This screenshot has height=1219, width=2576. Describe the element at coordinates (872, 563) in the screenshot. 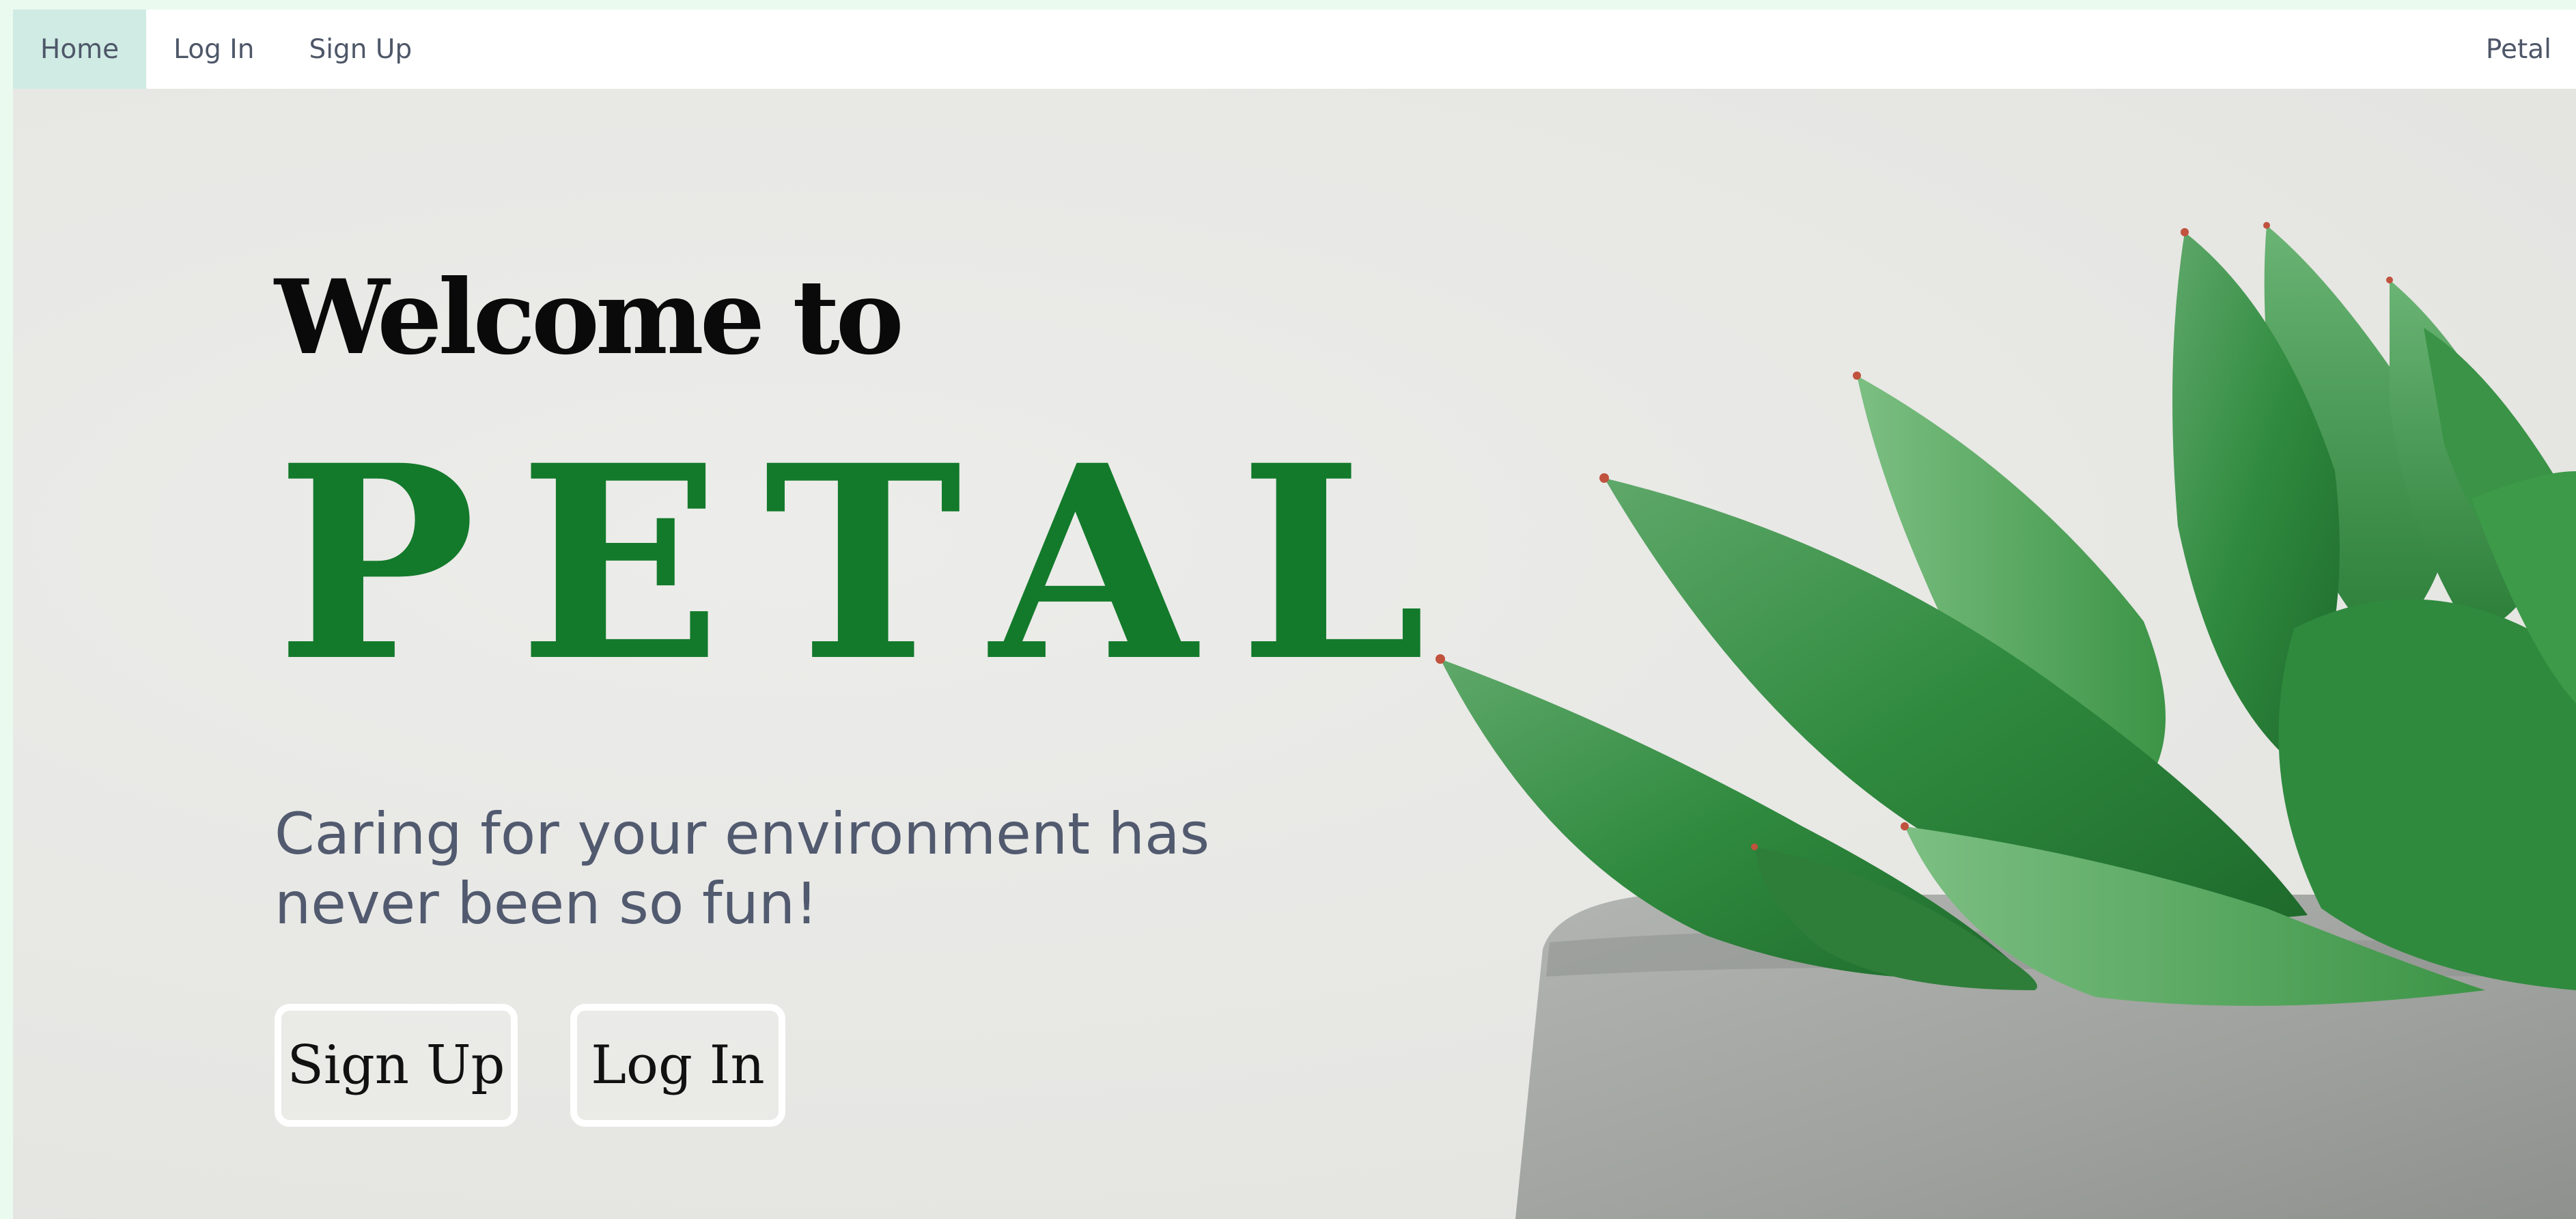

I see `brand-title: PETAL` at that location.